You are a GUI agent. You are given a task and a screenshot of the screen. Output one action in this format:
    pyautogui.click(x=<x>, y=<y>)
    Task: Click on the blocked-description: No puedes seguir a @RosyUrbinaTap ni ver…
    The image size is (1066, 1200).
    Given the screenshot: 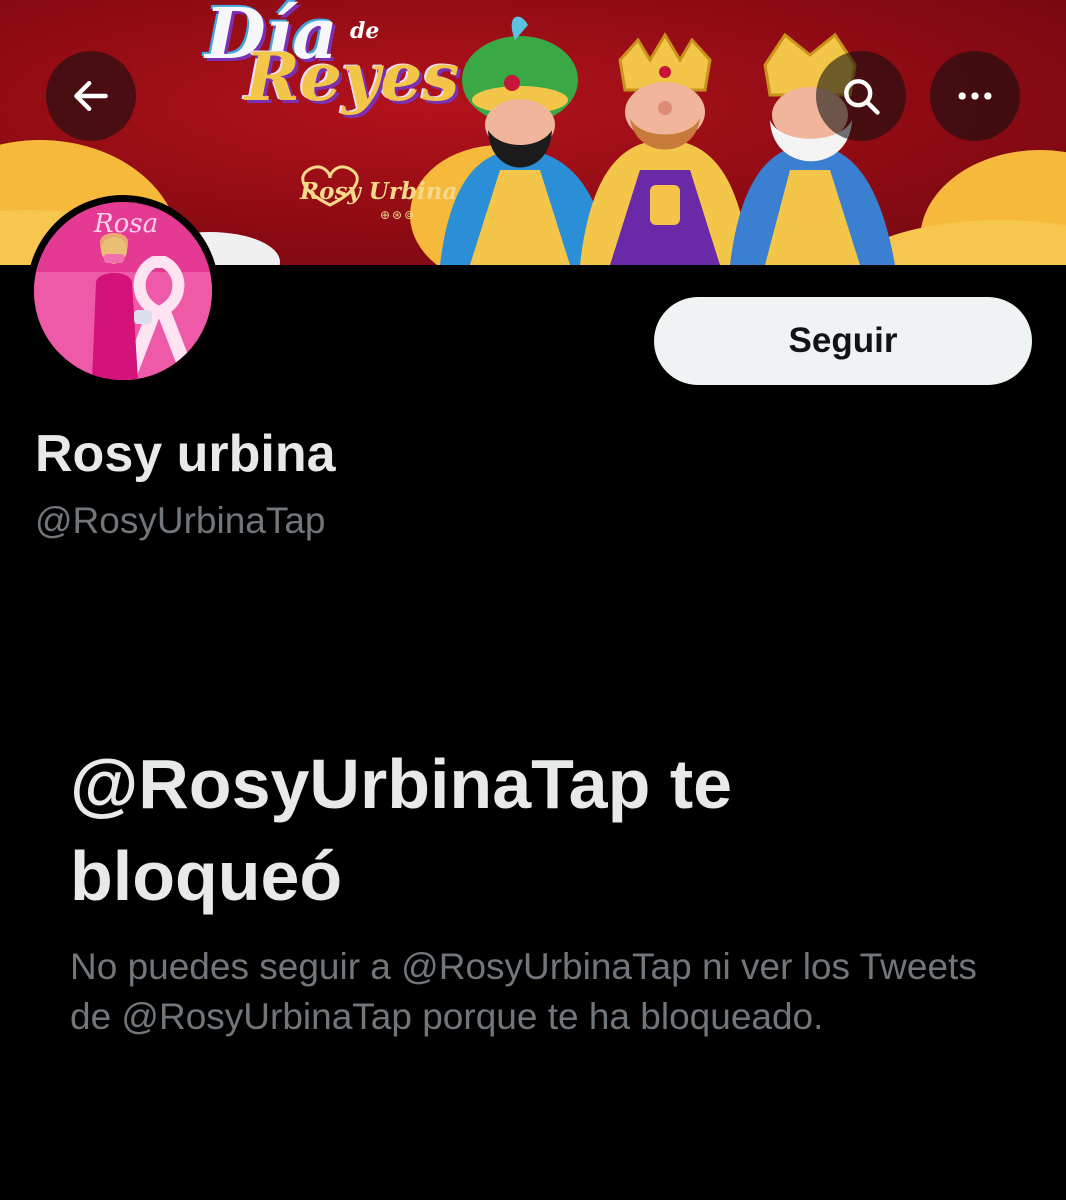 What is the action you would take?
    pyautogui.click(x=523, y=991)
    